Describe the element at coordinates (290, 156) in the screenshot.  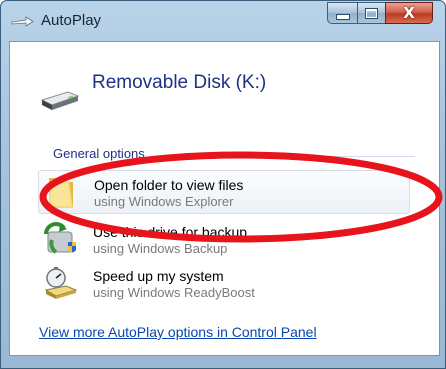
I see `section-divider` at that location.